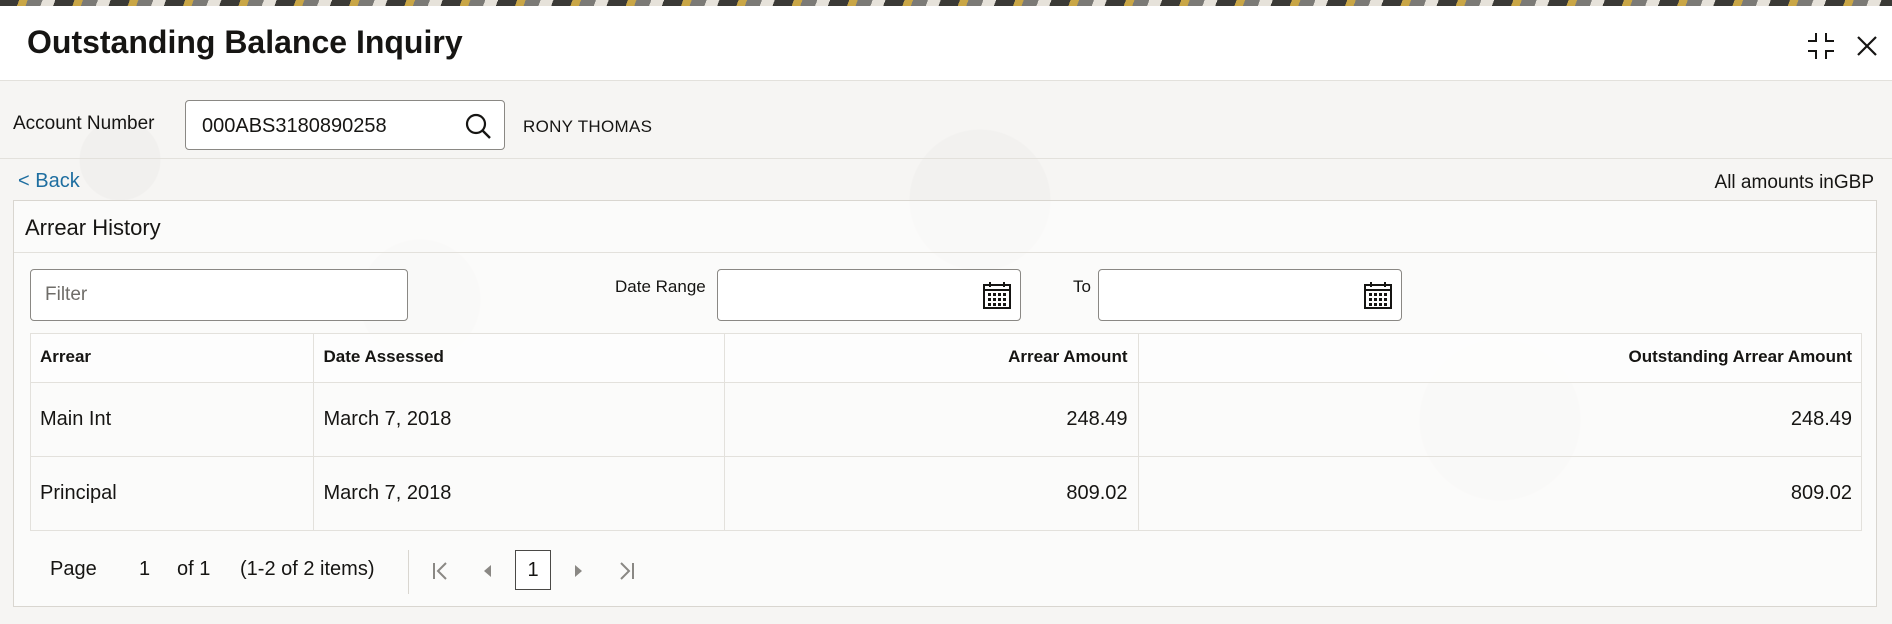 This screenshot has width=1892, height=624. I want to click on cell-arrear: Principal, so click(172, 493).